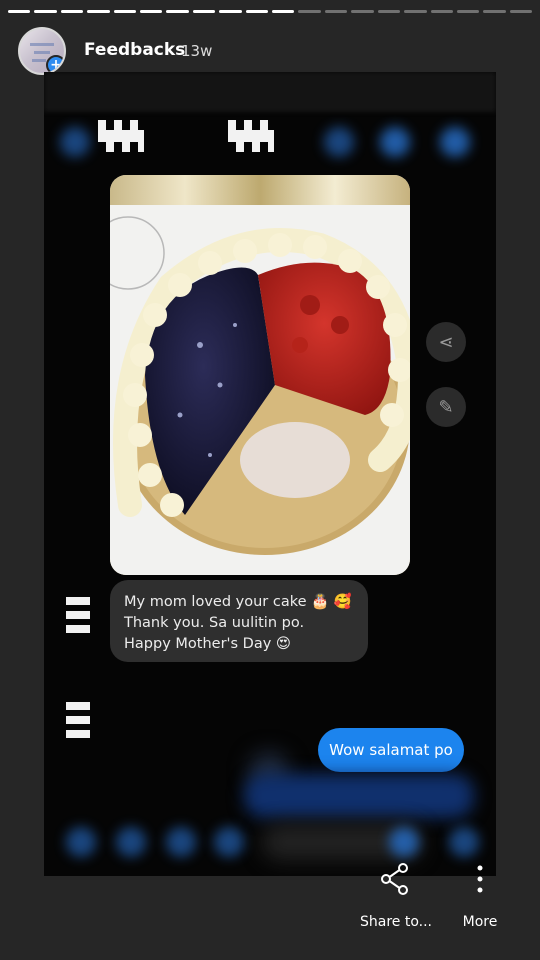 The image size is (540, 960). Describe the element at coordinates (394, 879) in the screenshot. I see `share-icon` at that location.